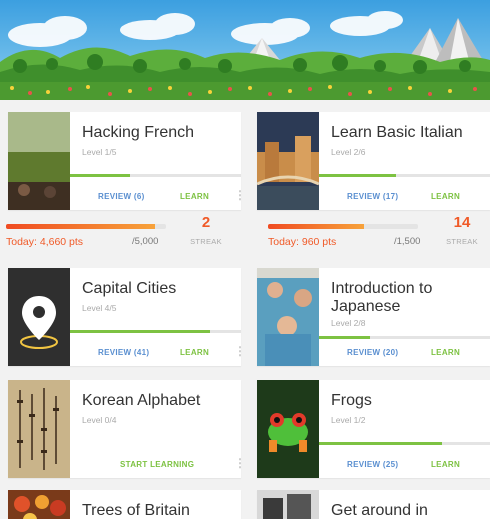 The height and width of the screenshot is (519, 490). Describe the element at coordinates (348, 152) in the screenshot. I see `course-level: Level 2/6` at that location.